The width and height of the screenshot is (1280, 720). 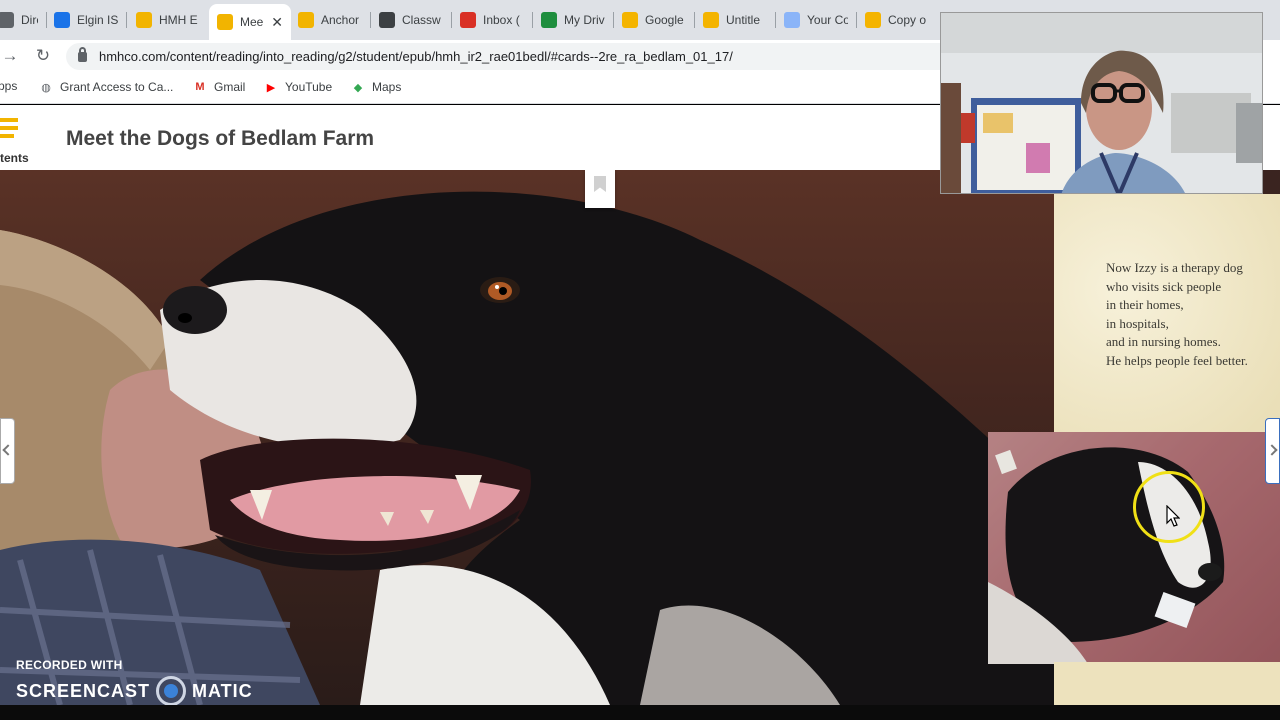 I want to click on bookmark-youtube: ▶ YouTube, so click(x=297, y=87).